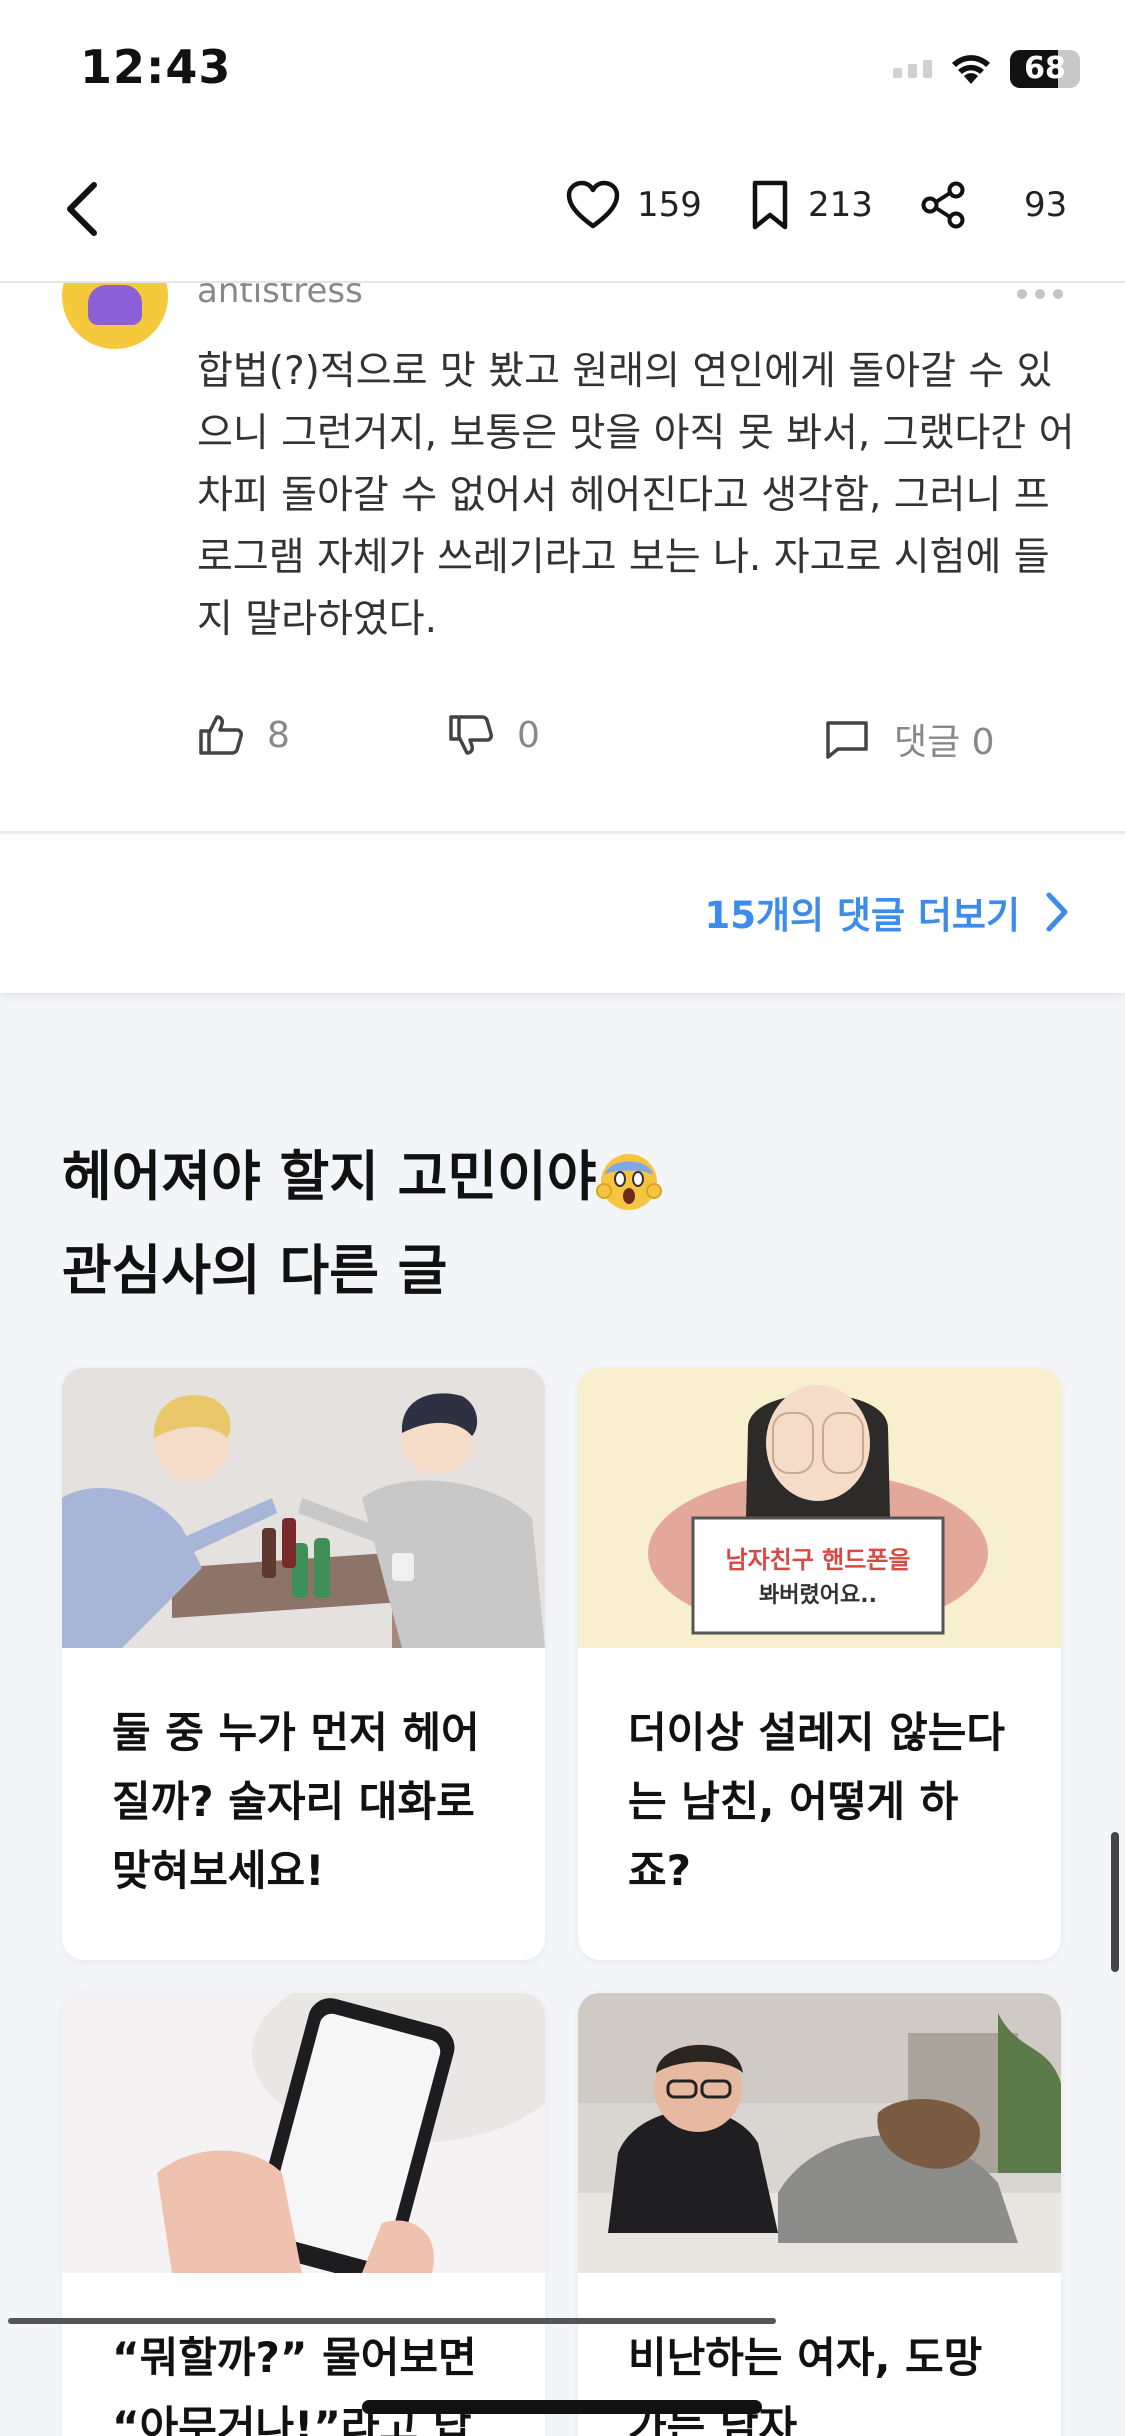 Image resolution: width=1125 pixels, height=2436 pixels. Describe the element at coordinates (805, 2384) in the screenshot. I see `article-card-4-title: 비난하는 여자, 도망가는 남자` at that location.